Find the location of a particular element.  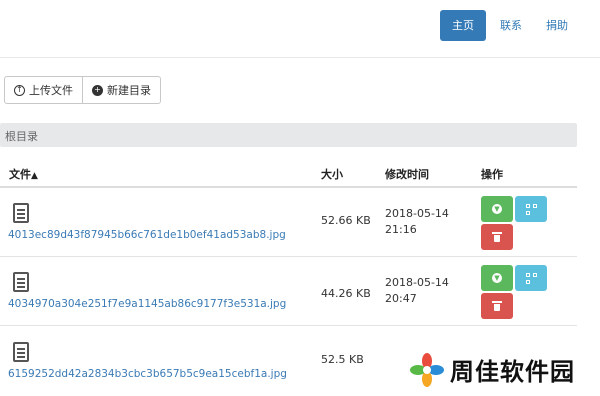

column-header-size: 大小 is located at coordinates (332, 174).